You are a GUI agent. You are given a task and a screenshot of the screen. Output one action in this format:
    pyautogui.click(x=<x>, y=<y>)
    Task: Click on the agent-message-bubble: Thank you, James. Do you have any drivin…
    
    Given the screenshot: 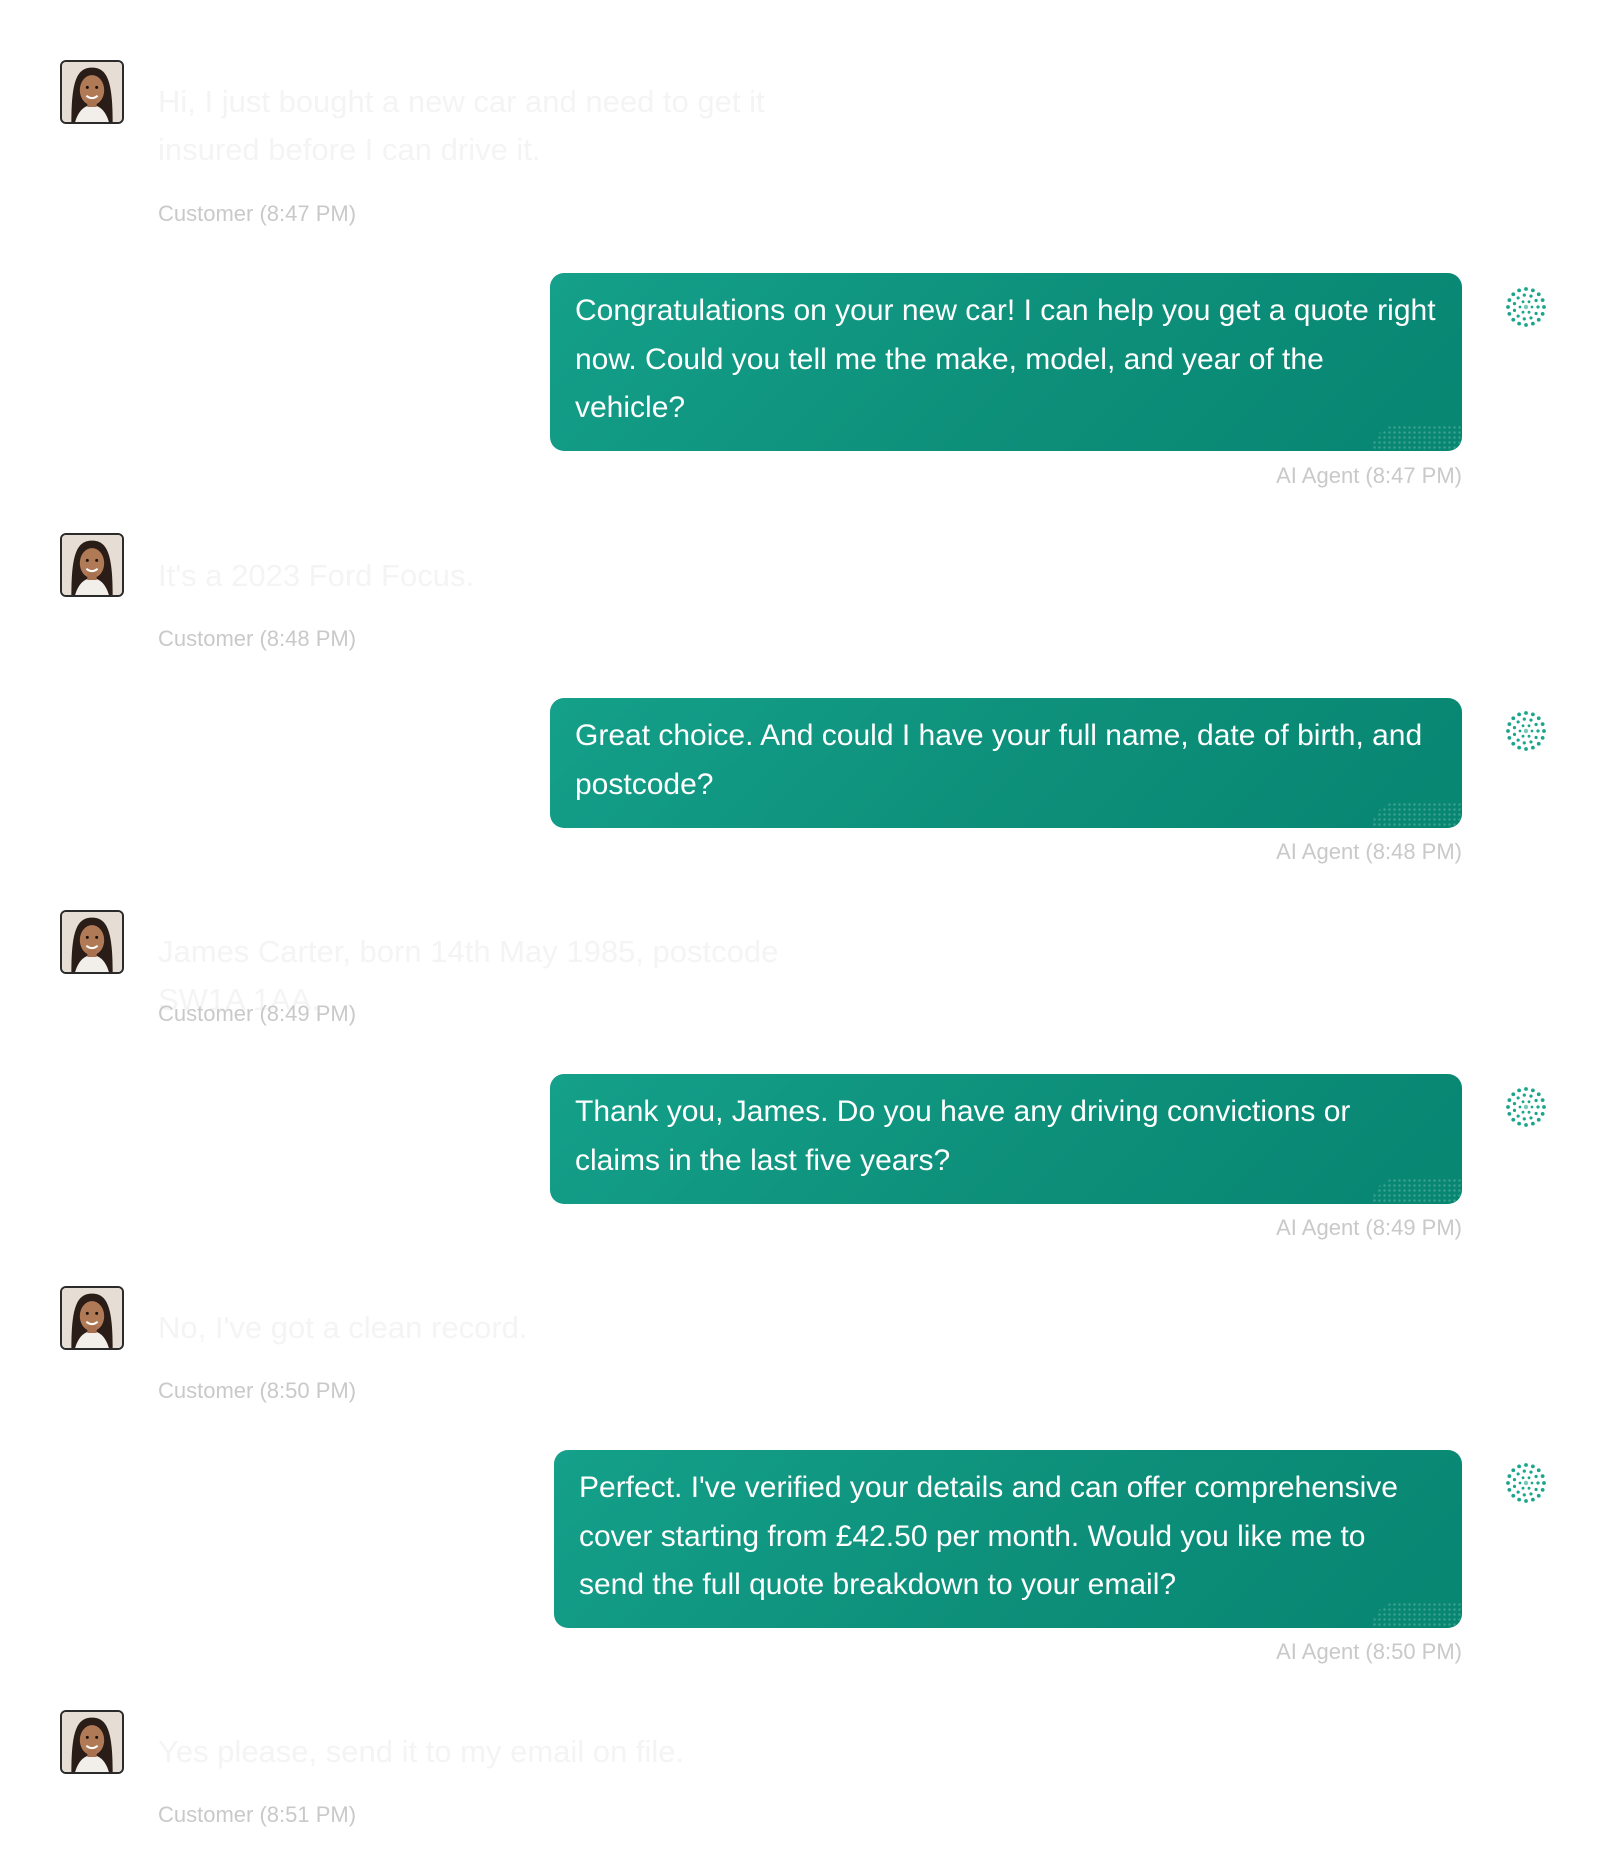 What is the action you would take?
    pyautogui.click(x=1006, y=1139)
    